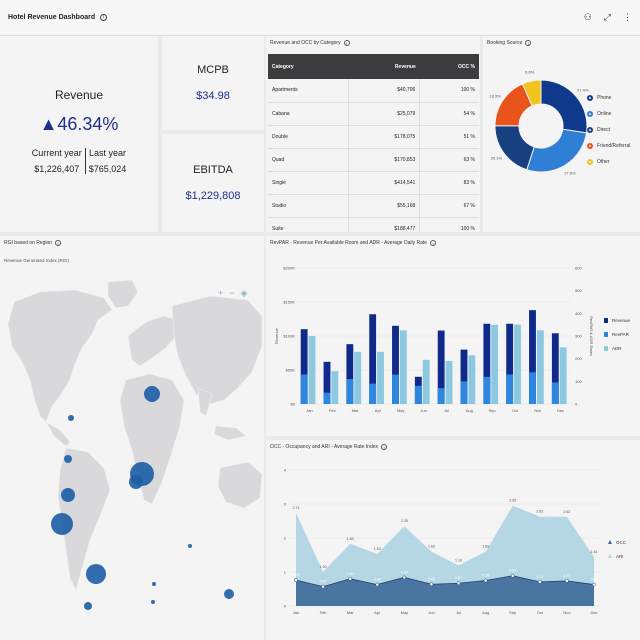 Image resolution: width=640 pixels, height=640 pixels. I want to click on column-header: Category, so click(308, 66).